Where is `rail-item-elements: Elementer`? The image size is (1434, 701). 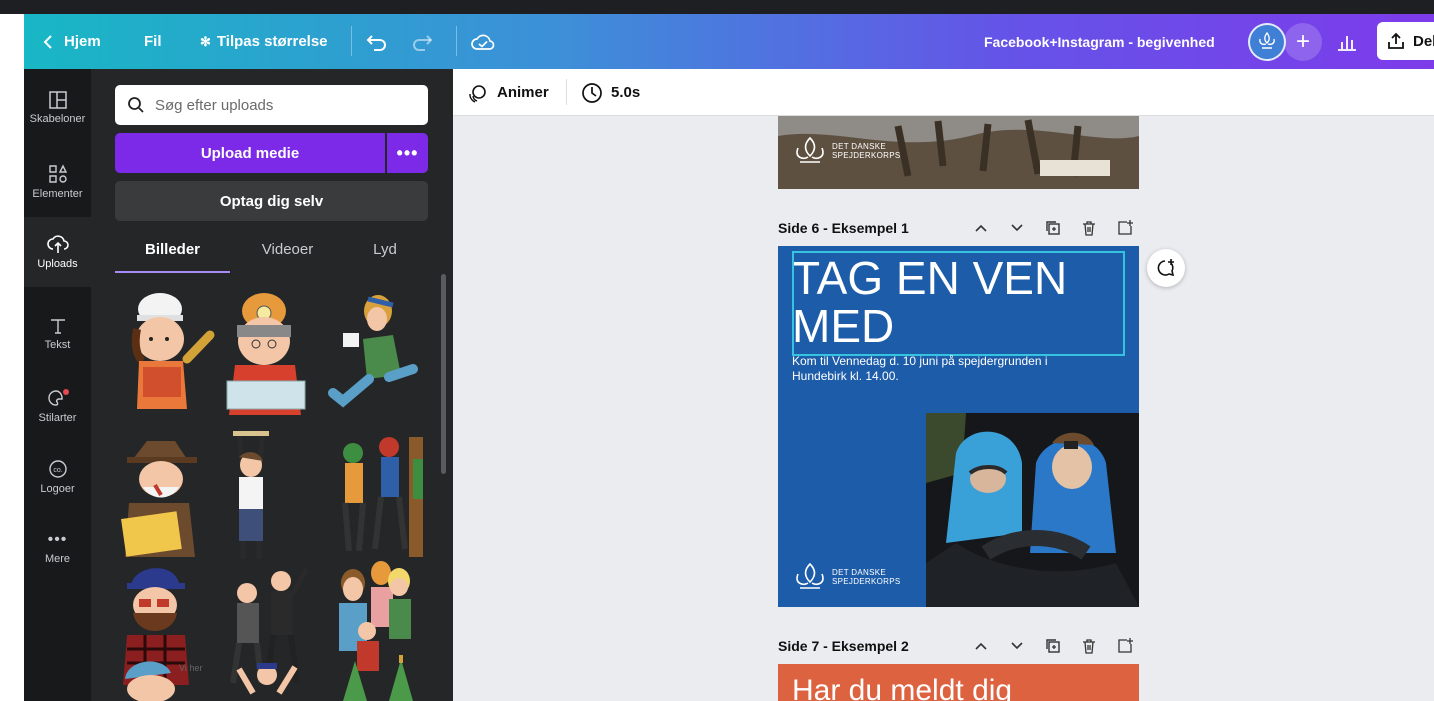
rail-item-elements: Elementer is located at coordinates (57, 182).